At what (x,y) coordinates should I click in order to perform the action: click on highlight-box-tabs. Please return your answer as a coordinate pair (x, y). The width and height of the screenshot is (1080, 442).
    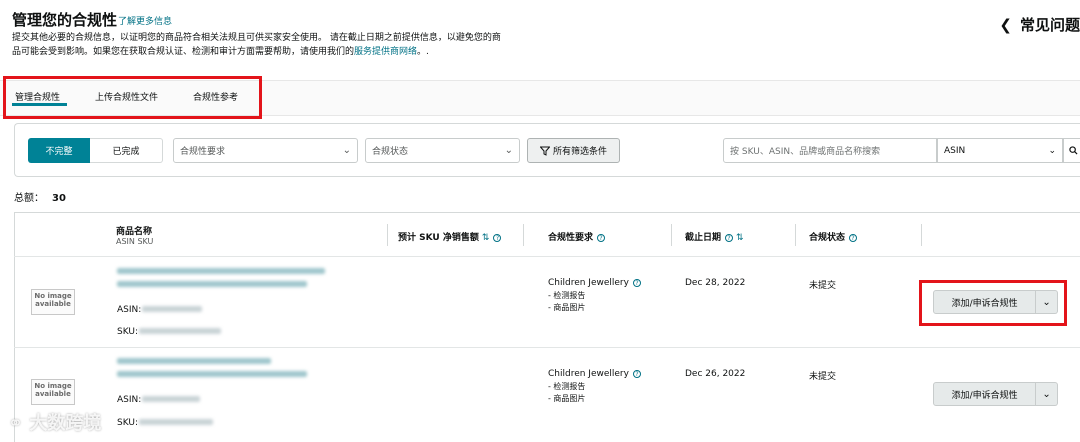
    Looking at the image, I should click on (132, 97).